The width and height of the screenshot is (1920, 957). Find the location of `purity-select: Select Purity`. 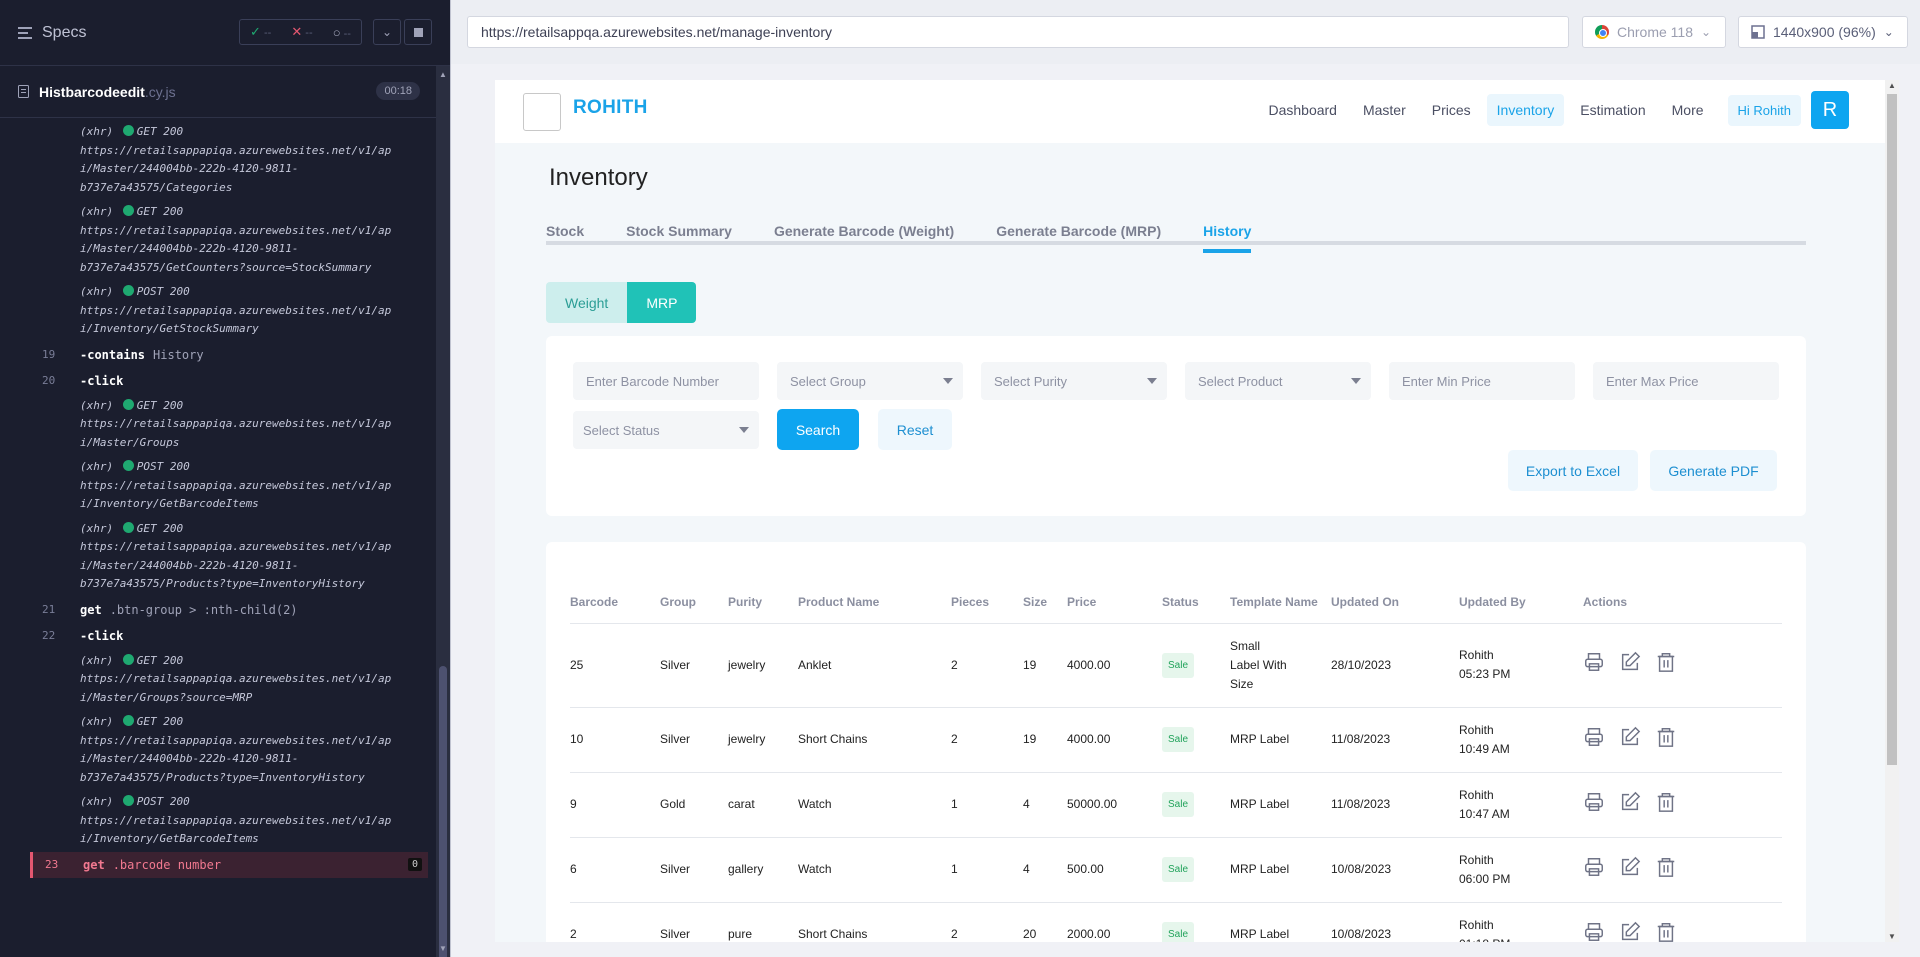

purity-select: Select Purity is located at coordinates (1074, 381).